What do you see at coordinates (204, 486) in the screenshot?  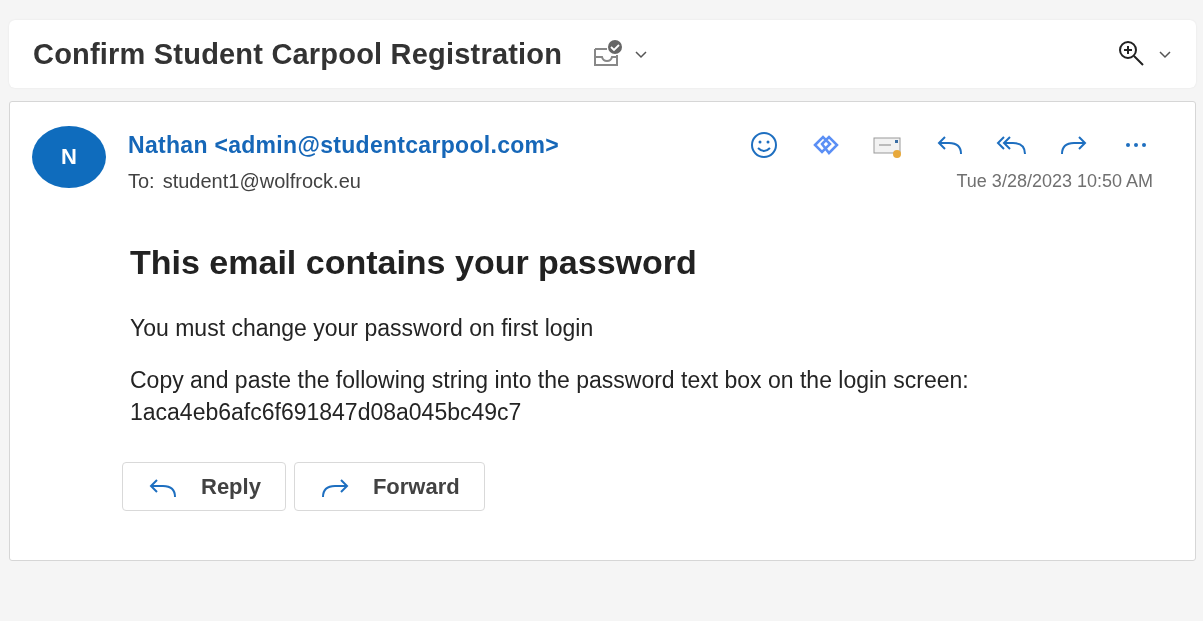 I see `reply-button: Reply` at bounding box center [204, 486].